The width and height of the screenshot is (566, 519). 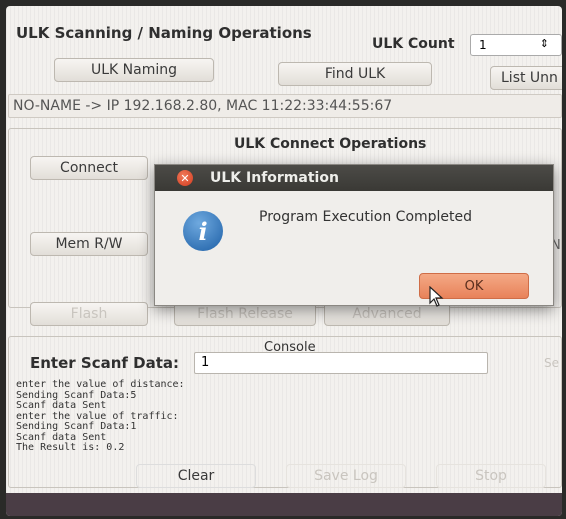 I want to click on mouse-pointer-icon, so click(x=436, y=296).